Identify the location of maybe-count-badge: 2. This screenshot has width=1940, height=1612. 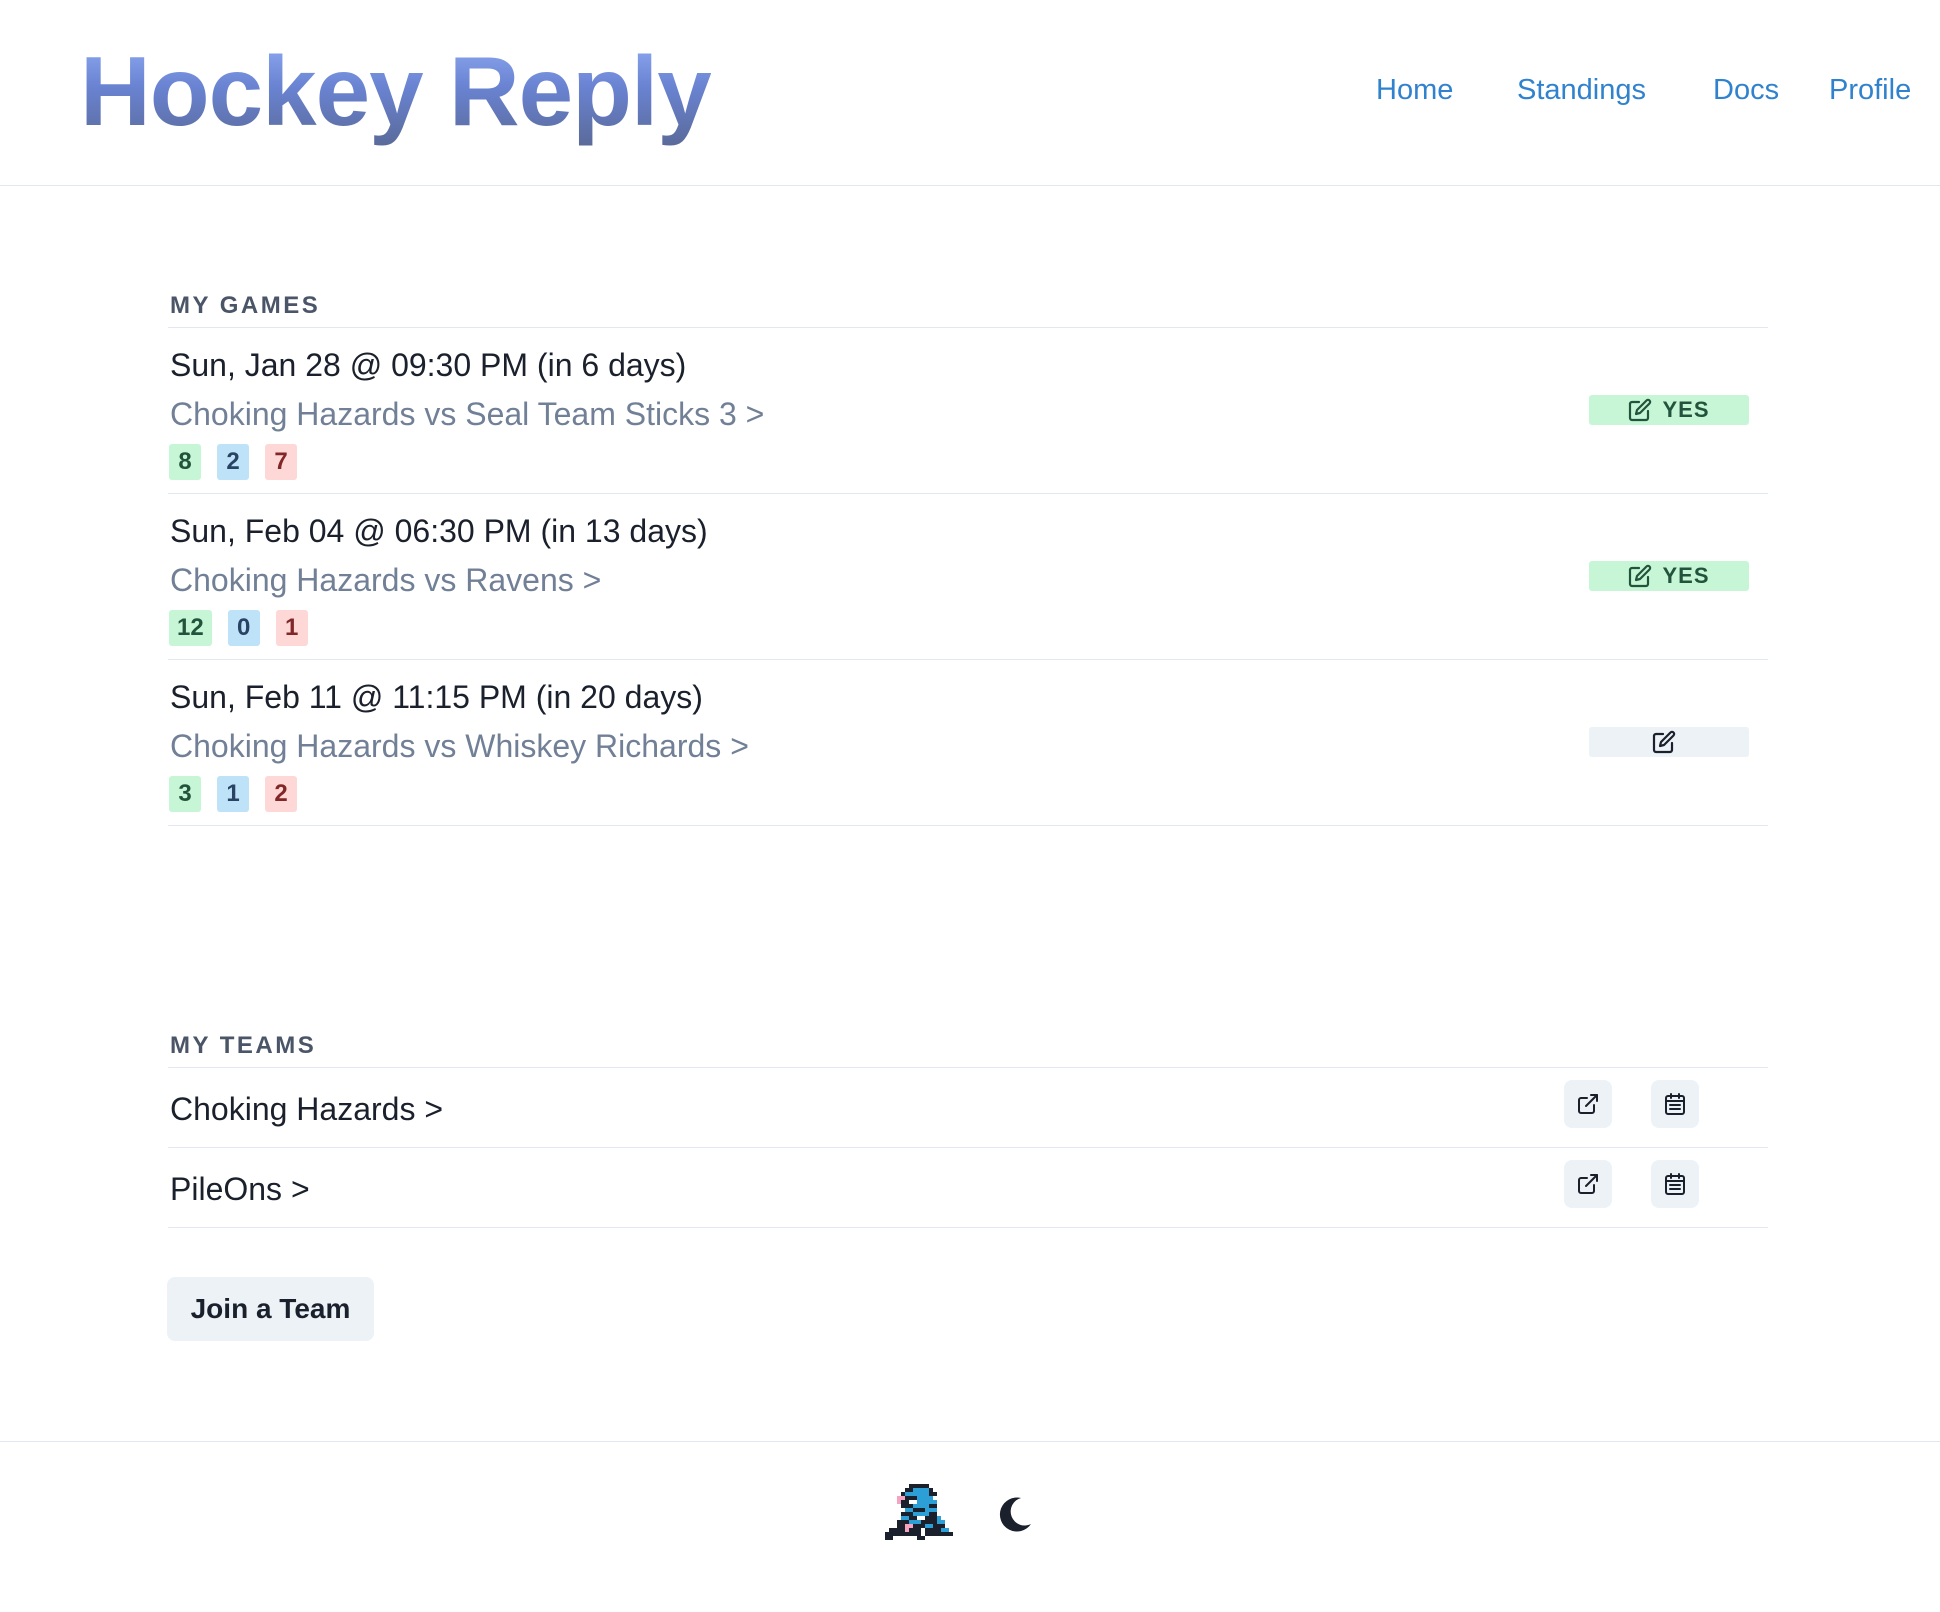
(233, 462).